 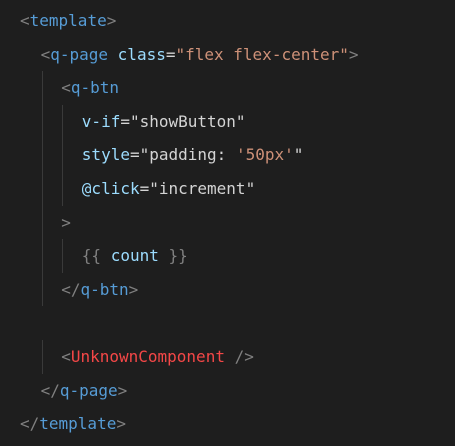 I want to click on code-token: "increment", so click(x=202, y=188).